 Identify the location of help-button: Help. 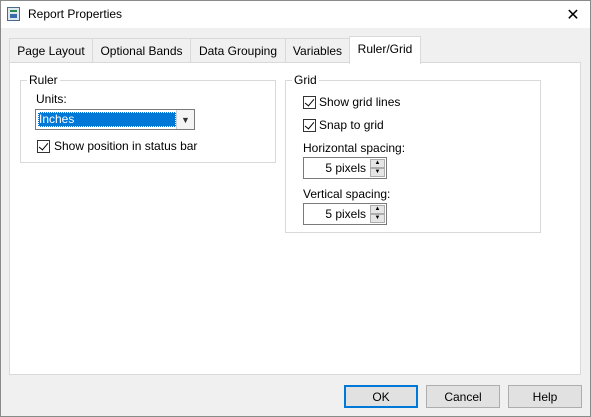
(545, 396).